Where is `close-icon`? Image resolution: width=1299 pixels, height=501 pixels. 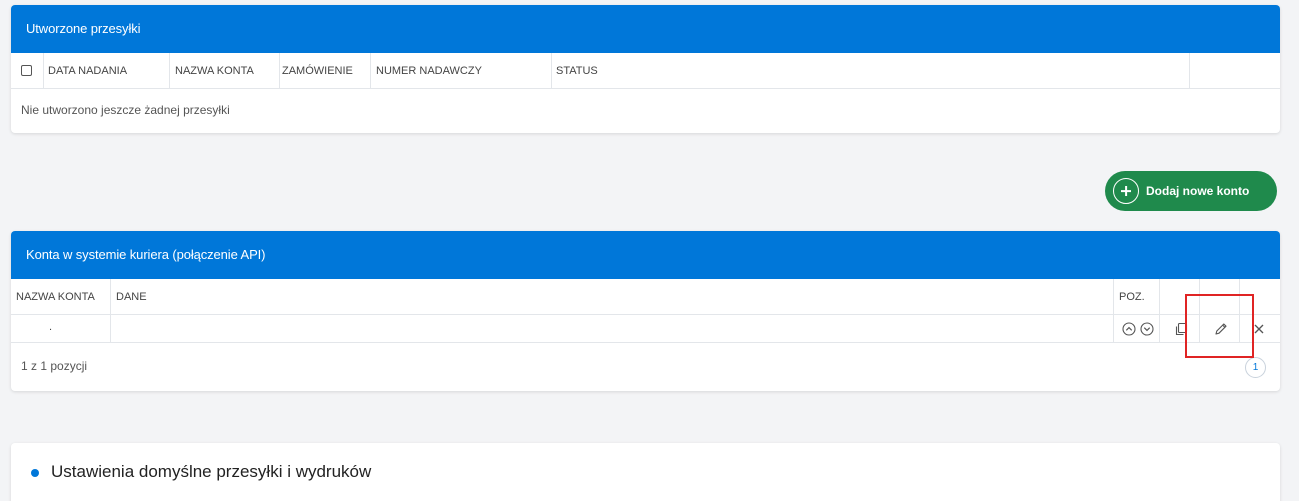 close-icon is located at coordinates (1259, 329).